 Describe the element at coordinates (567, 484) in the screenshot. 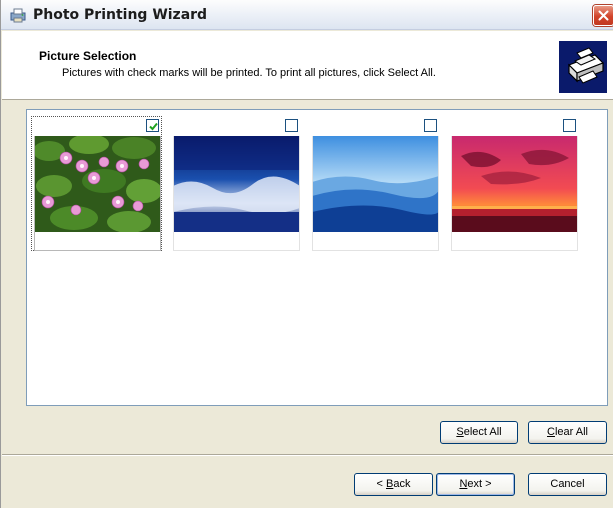

I see `cancel-button: Cancel` at that location.